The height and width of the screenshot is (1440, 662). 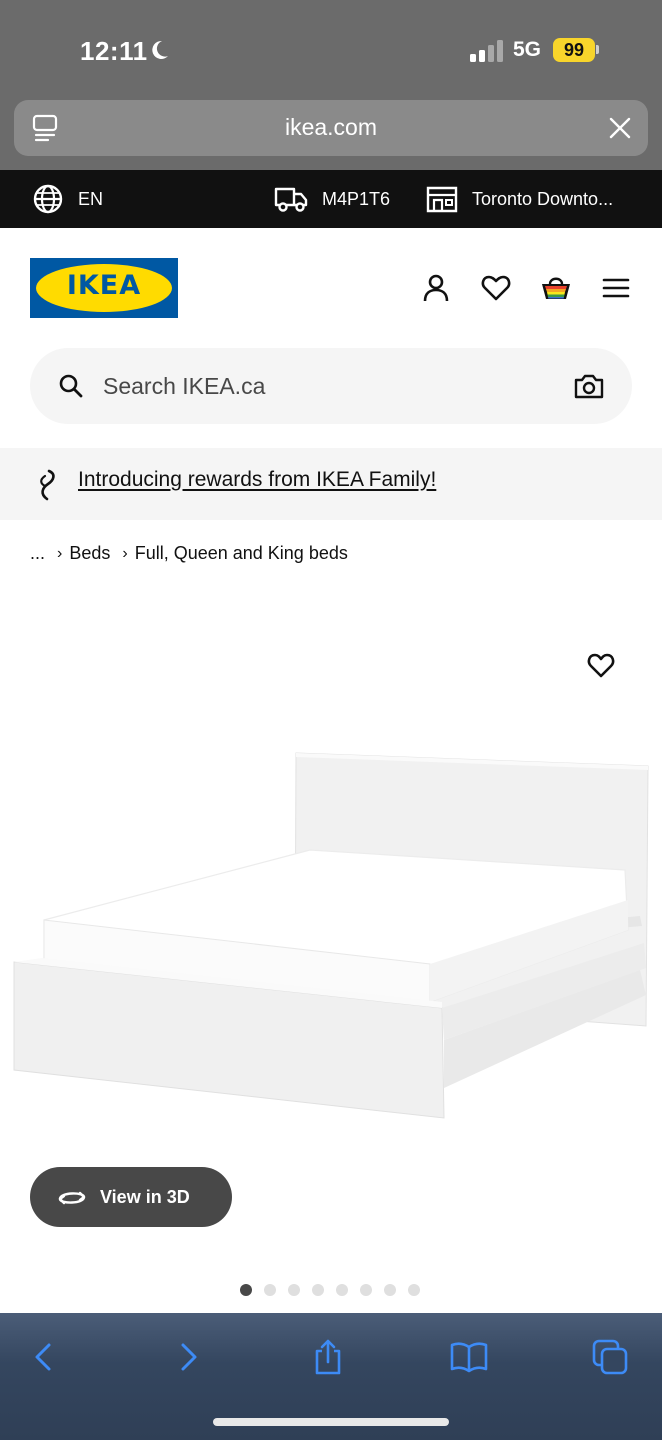 What do you see at coordinates (356, 198) in the screenshot?
I see `postal-code-label: M4P1T6` at bounding box center [356, 198].